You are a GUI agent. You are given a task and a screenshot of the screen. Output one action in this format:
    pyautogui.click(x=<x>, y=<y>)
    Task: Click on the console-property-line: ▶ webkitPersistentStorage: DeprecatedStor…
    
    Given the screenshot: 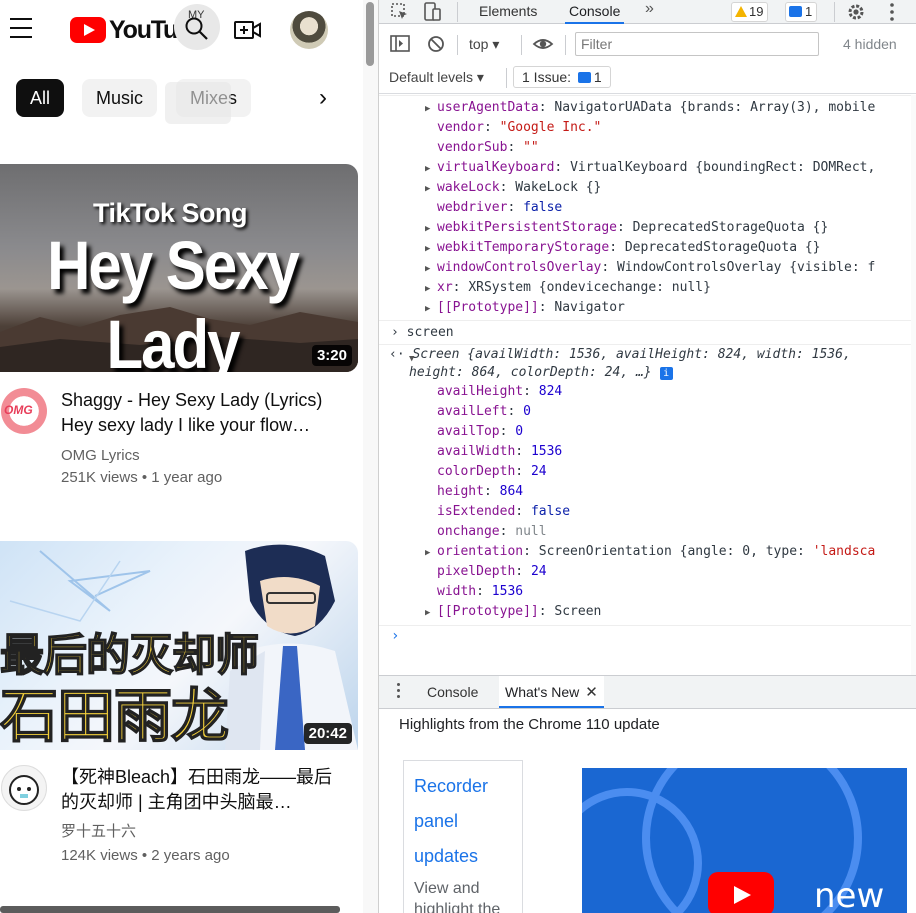 What is the action you would take?
    pyautogui.click(x=626, y=228)
    